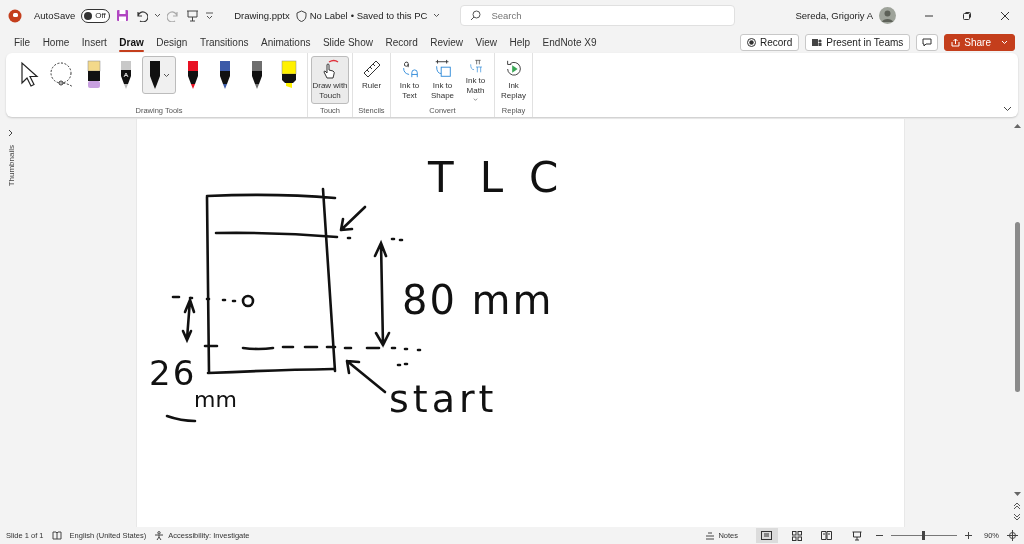 This screenshot has width=1024, height=544. I want to click on sample-spot, so click(248, 301).